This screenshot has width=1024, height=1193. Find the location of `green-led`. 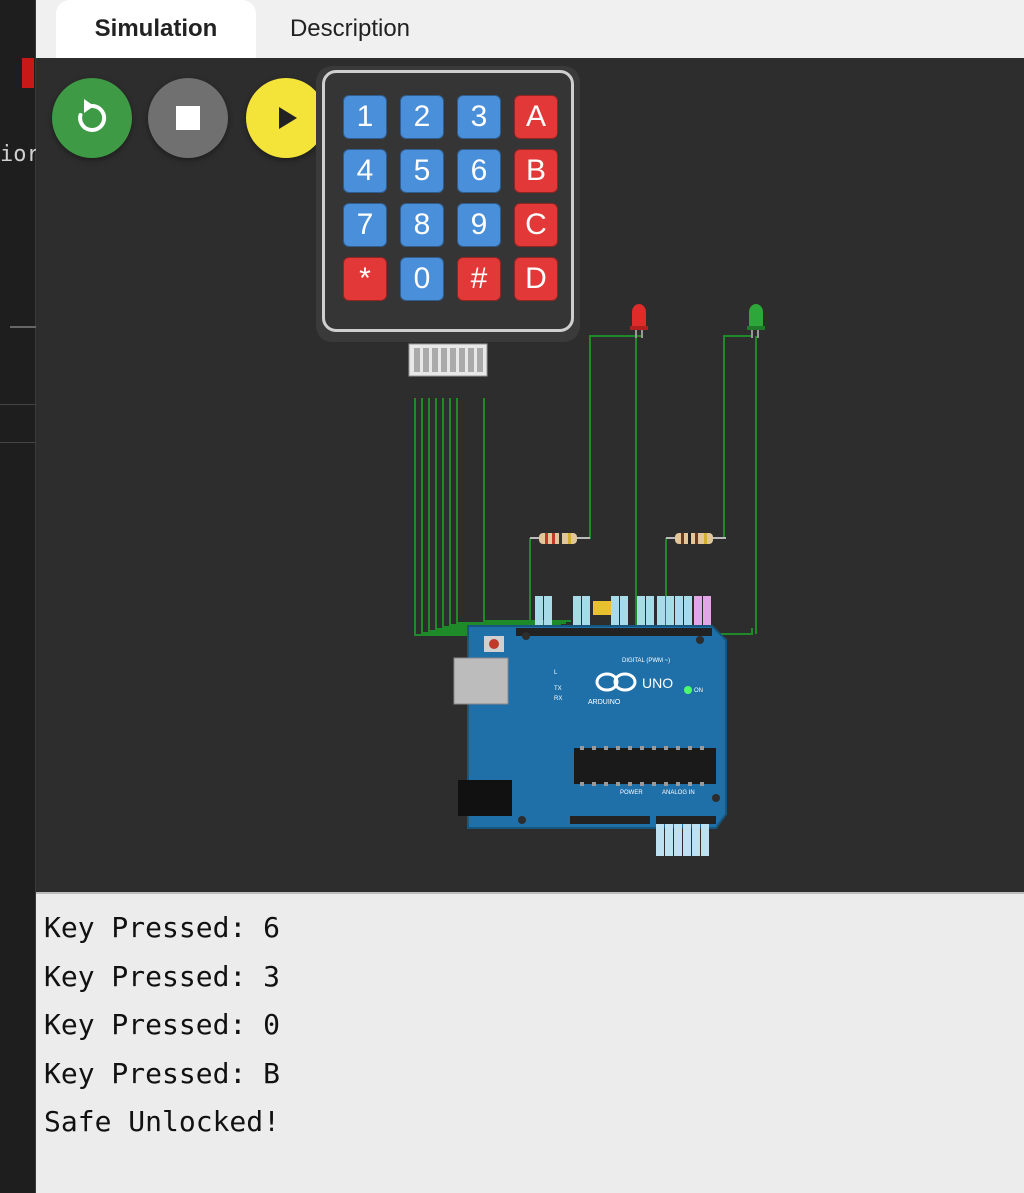

green-led is located at coordinates (756, 321).